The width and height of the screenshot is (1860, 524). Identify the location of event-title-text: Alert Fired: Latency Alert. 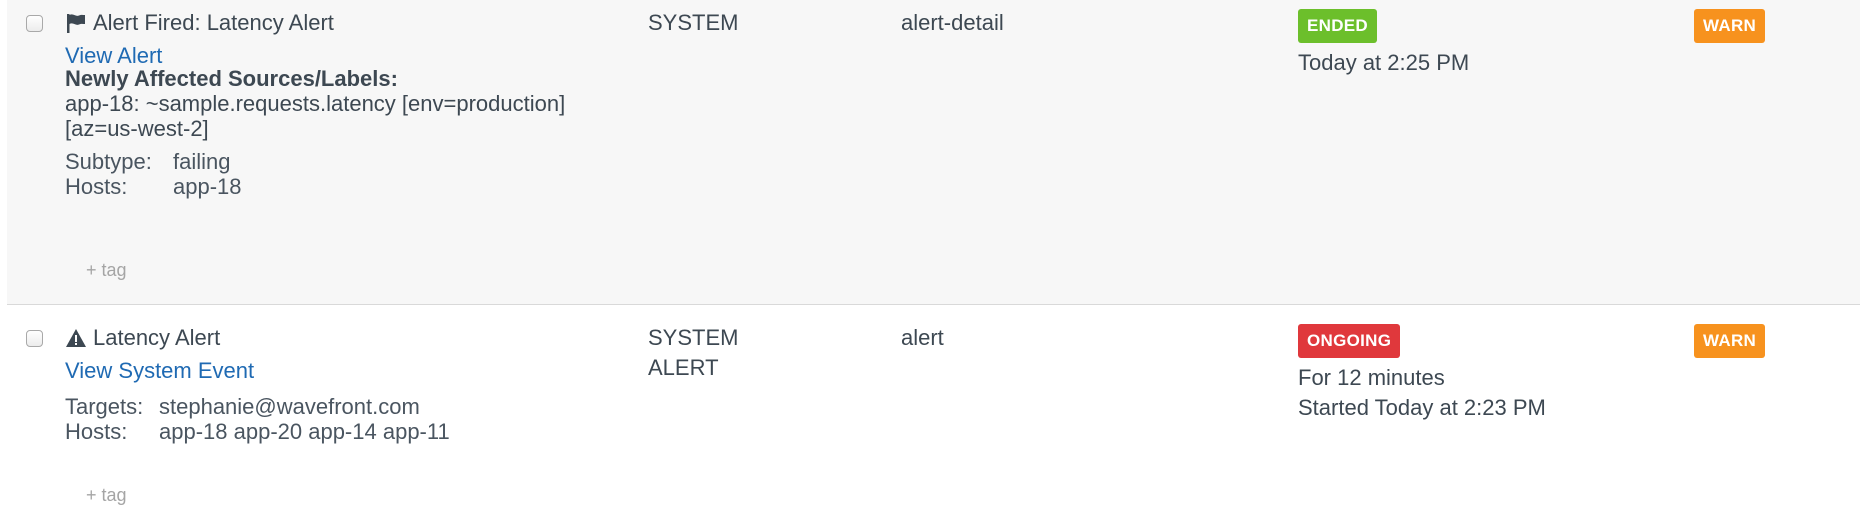
(213, 22).